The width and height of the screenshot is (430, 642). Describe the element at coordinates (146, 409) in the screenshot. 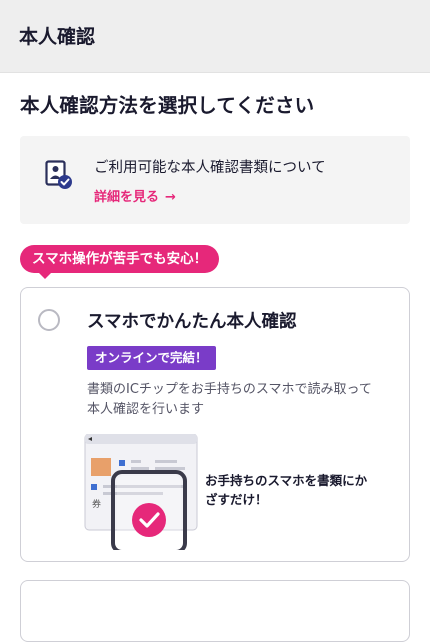

I see `option-description-line2: 本人確認を行います` at that location.